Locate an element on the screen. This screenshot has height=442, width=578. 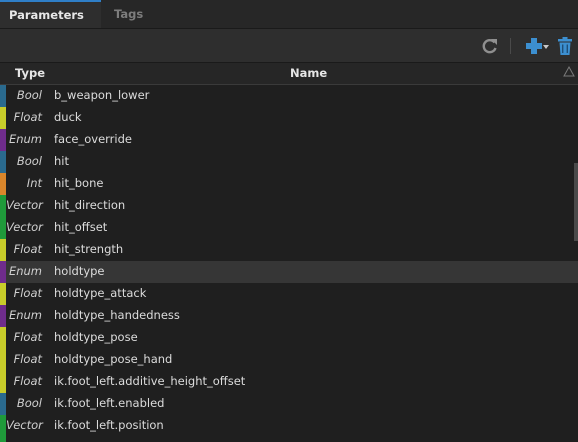
parameter-row: Float holdtype_pose is located at coordinates (289, 338).